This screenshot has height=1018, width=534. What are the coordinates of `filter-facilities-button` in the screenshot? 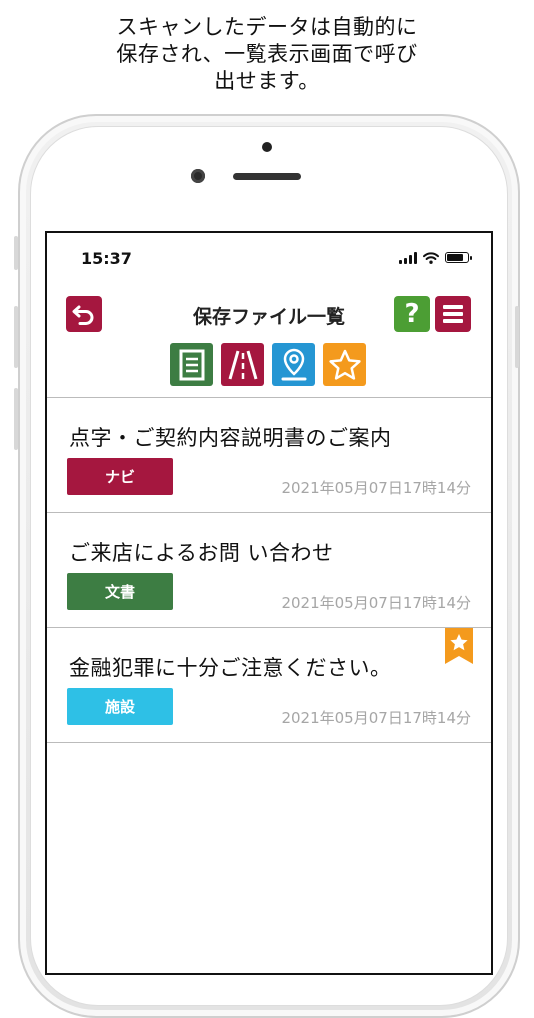 It's located at (293, 364).